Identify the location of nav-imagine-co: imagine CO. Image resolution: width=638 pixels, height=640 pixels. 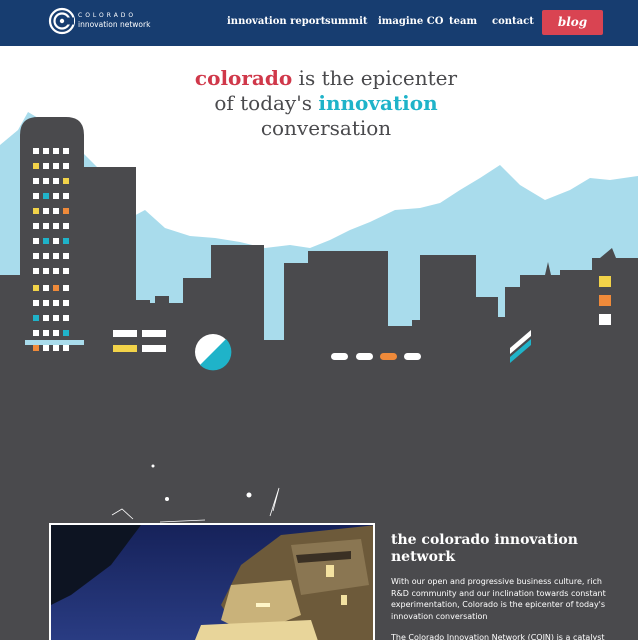
(410, 21).